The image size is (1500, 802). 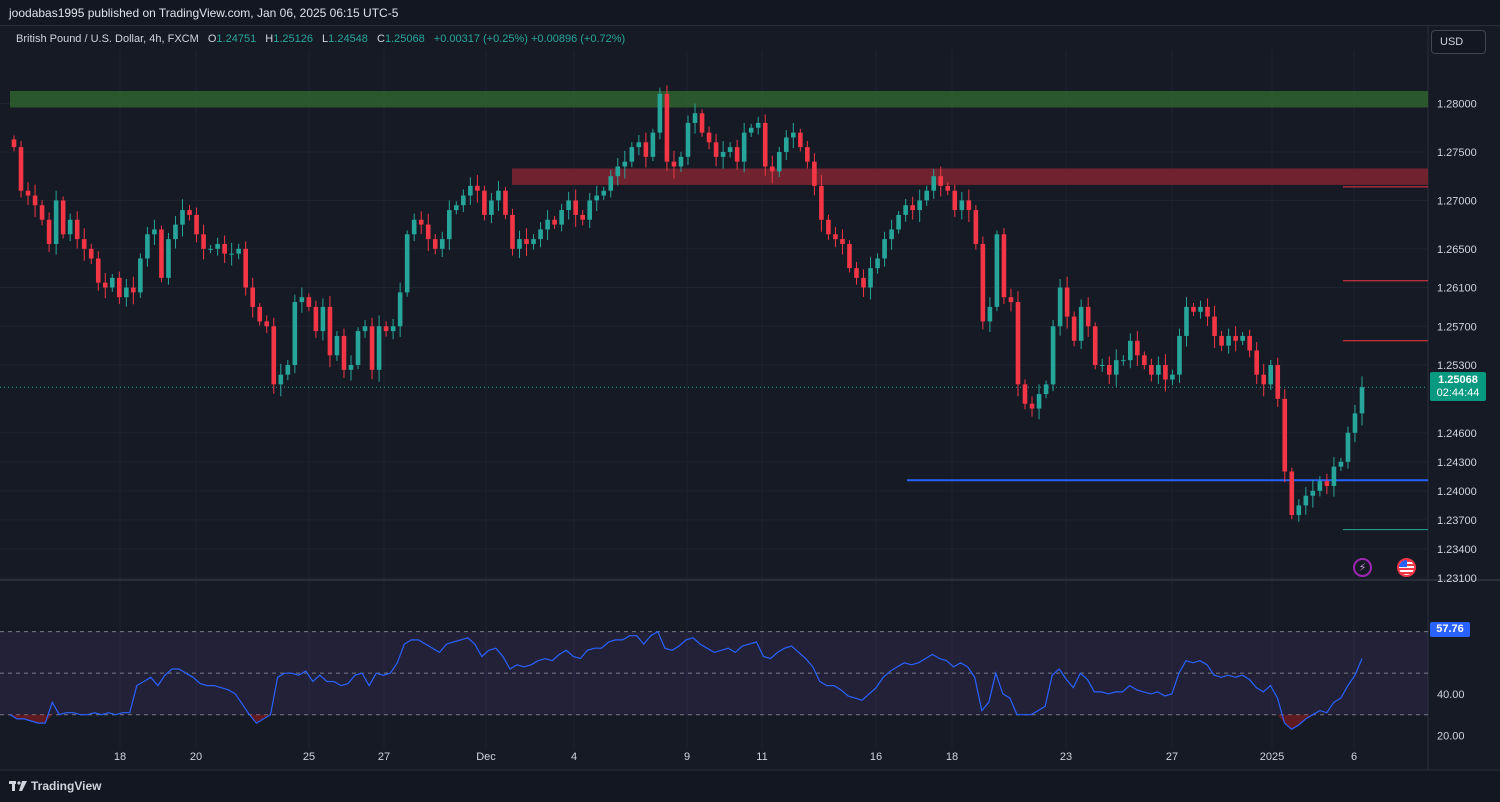 What do you see at coordinates (719, 99) in the screenshot?
I see `green-zone` at bounding box center [719, 99].